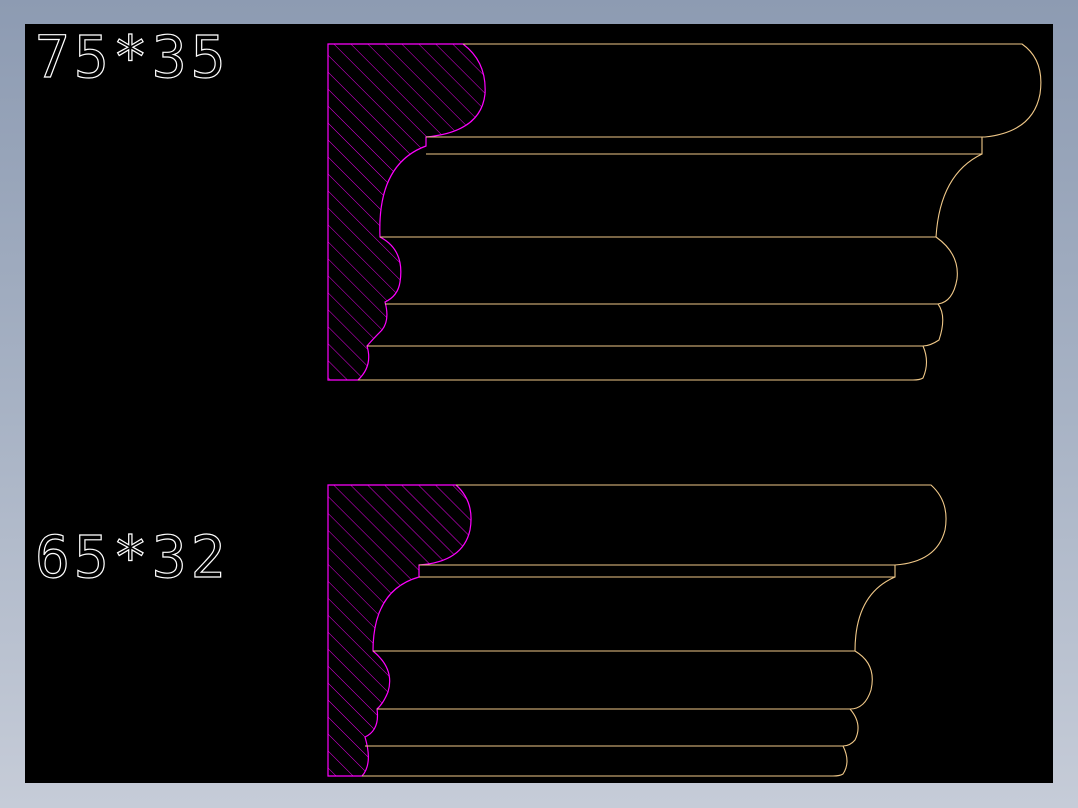 The image size is (1078, 808). Describe the element at coordinates (132, 57) in the screenshot. I see `label-75x35: 75*35` at that location.